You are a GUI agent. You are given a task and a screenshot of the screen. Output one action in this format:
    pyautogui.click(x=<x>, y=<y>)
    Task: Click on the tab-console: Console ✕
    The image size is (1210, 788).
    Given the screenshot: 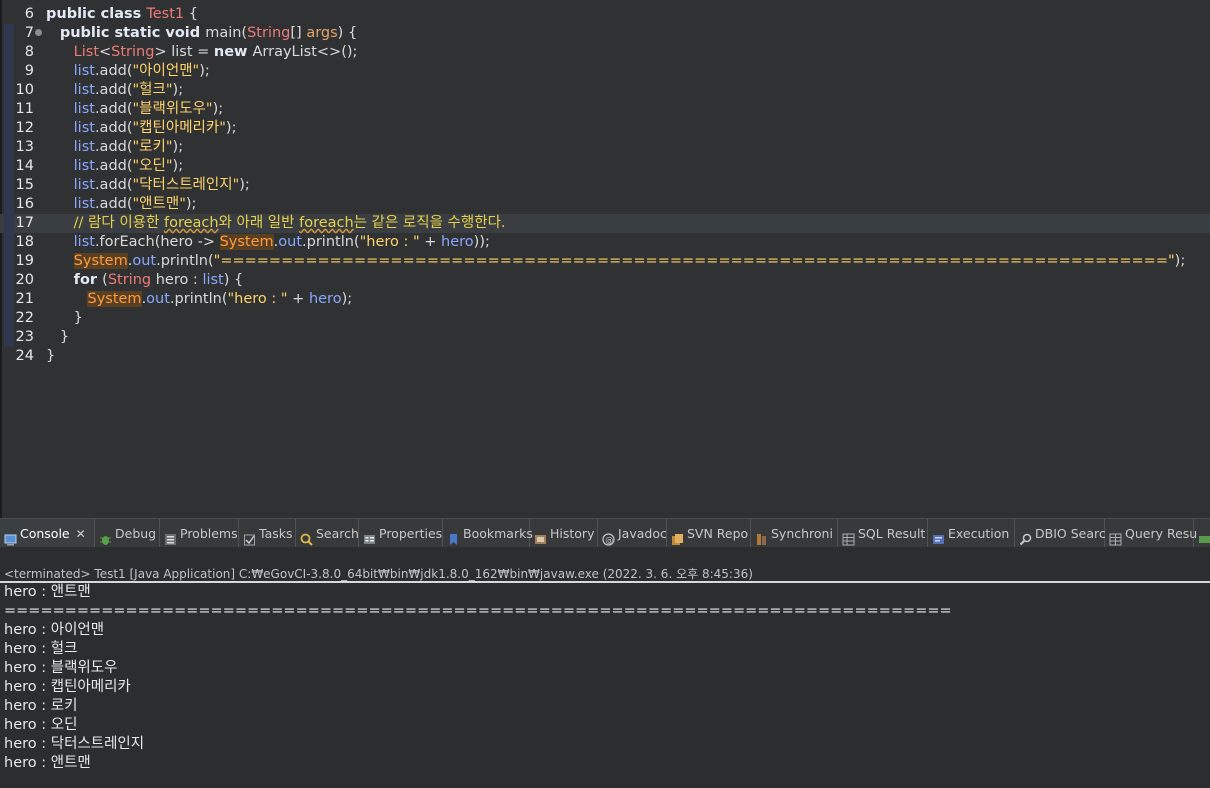 What is the action you would take?
    pyautogui.click(x=47, y=533)
    